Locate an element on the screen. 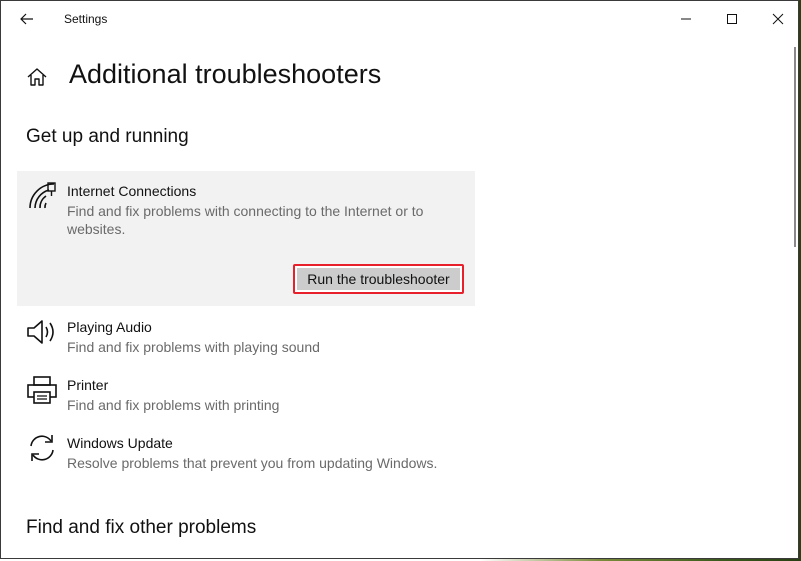  run-troubleshooter-button: Run the troubleshooter is located at coordinates (378, 279).